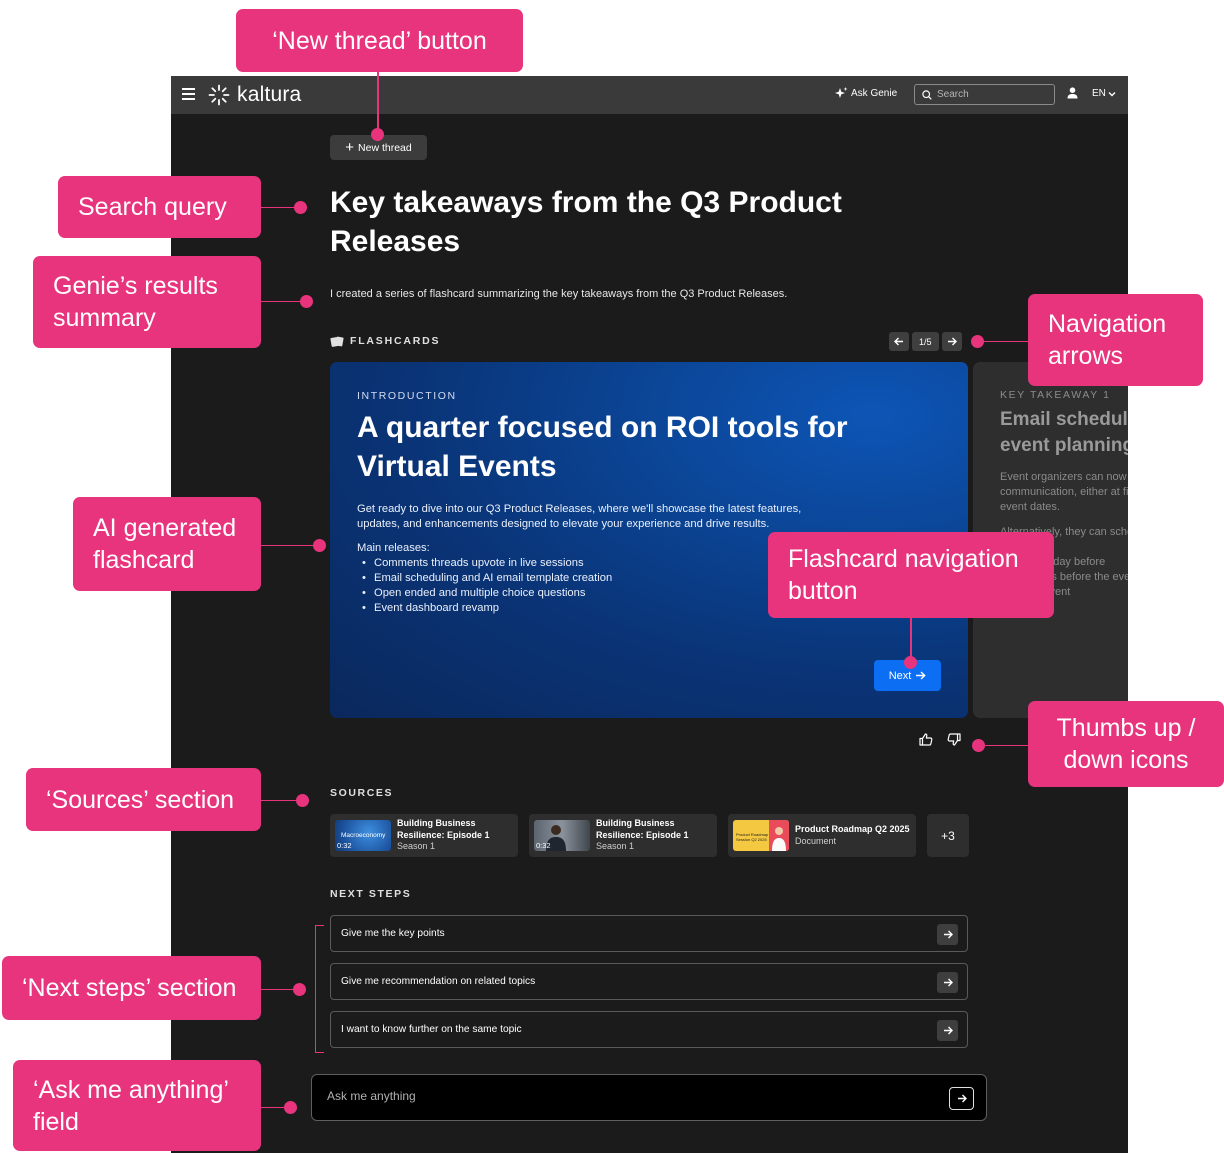 The image size is (1224, 1153). I want to click on search-box, so click(984, 94).